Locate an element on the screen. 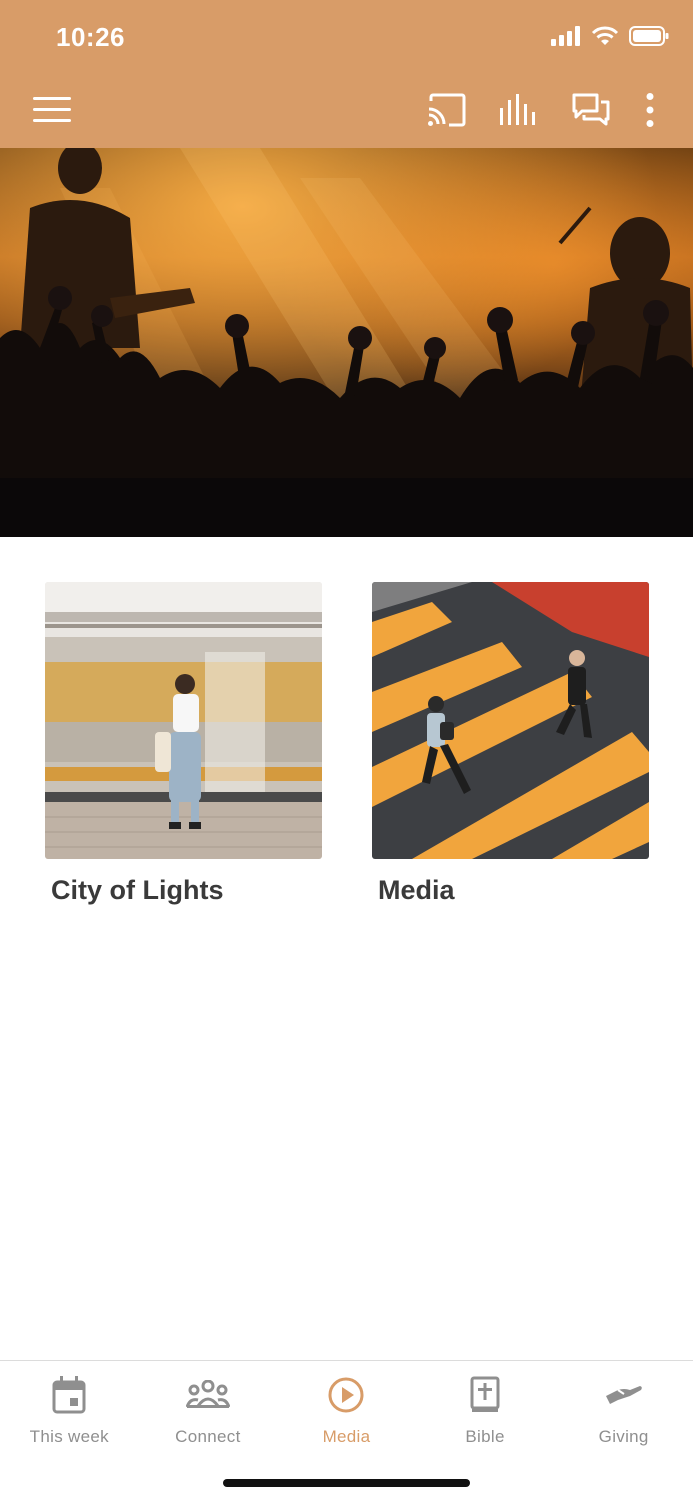 This screenshot has height=1500, width=693. card-city-of-lights: City of Lights is located at coordinates (183, 744).